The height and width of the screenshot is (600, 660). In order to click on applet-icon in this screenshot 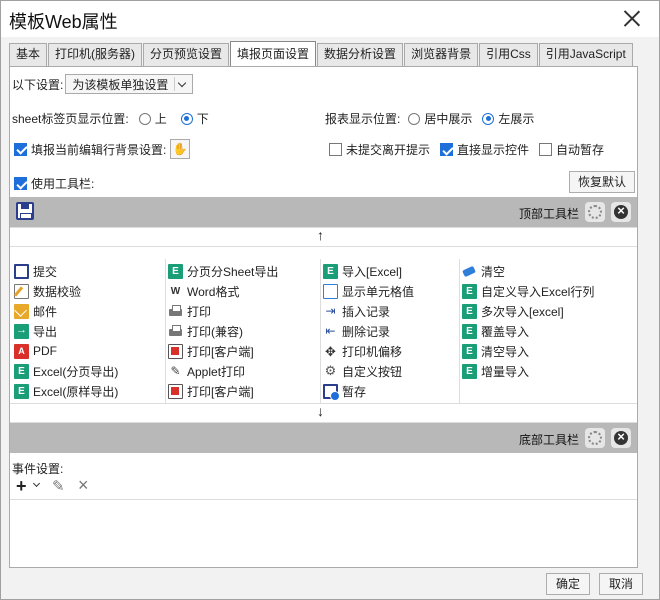, I will do `click(175, 371)`.